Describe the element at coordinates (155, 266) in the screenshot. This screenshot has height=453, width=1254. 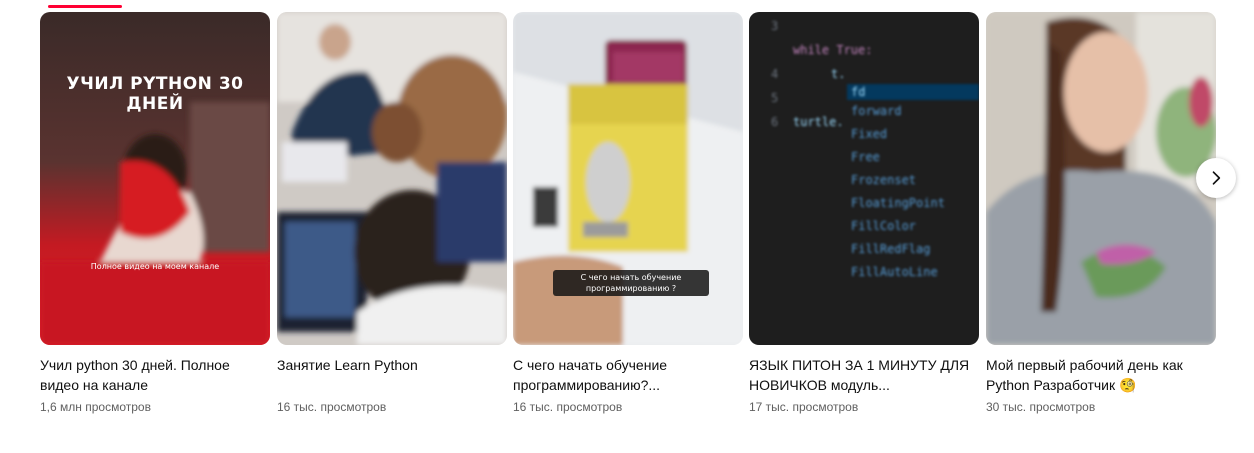
I see `thumbnail-overlay-caption: Полное видео на моем канале` at that location.